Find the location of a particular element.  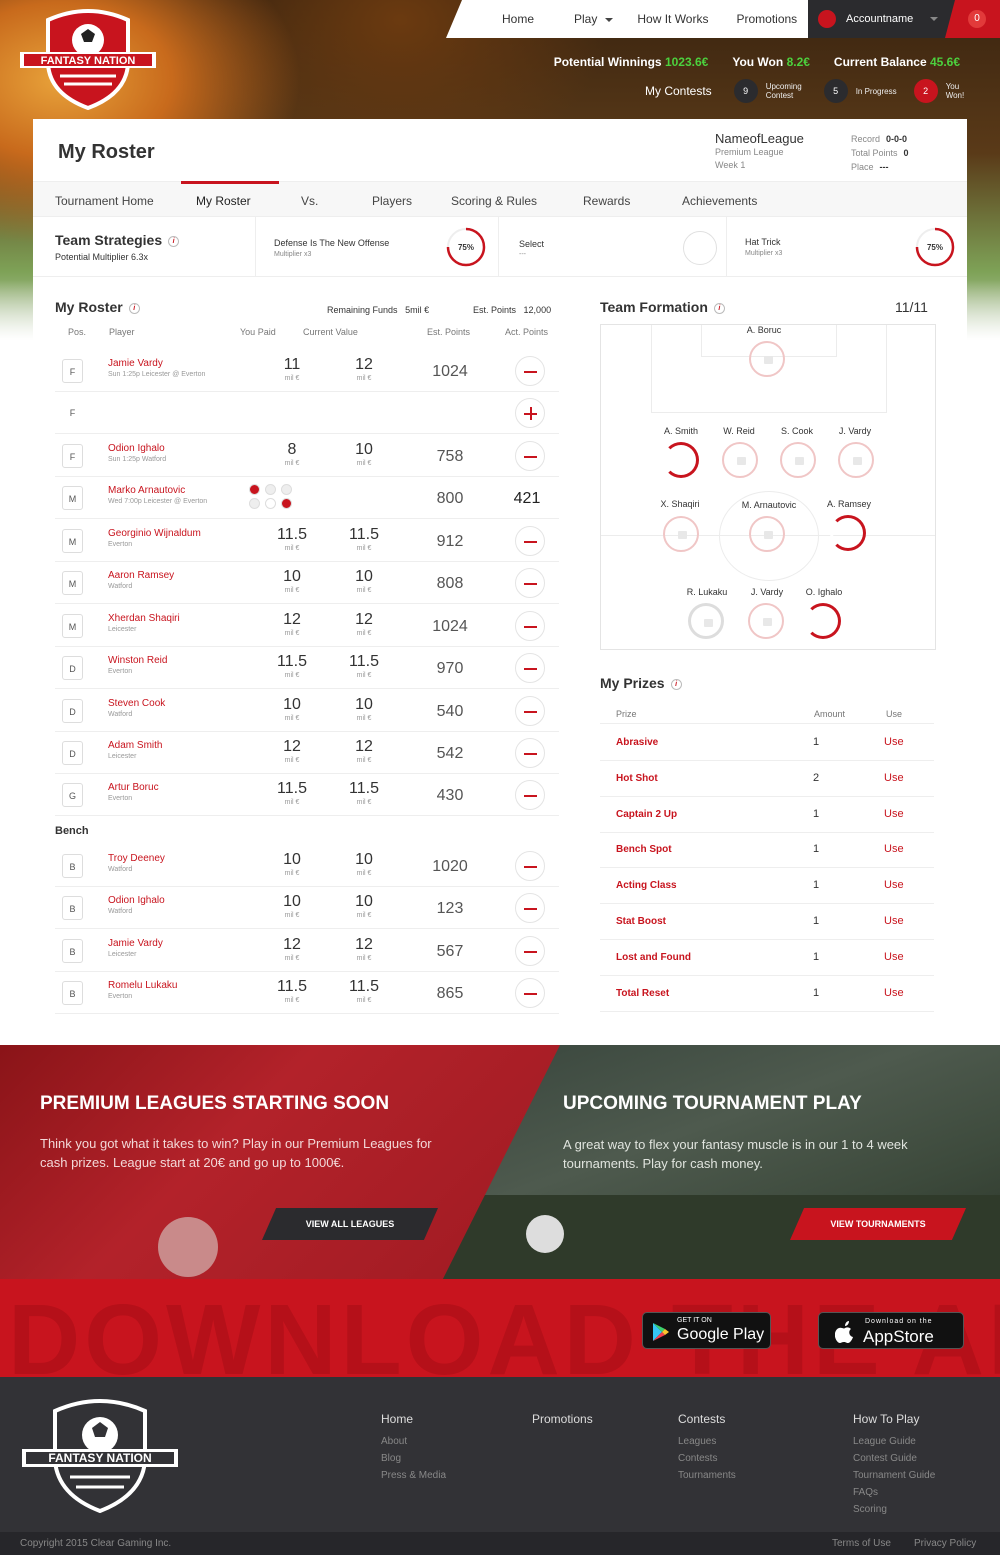

tab-players: Players is located at coordinates (392, 201).